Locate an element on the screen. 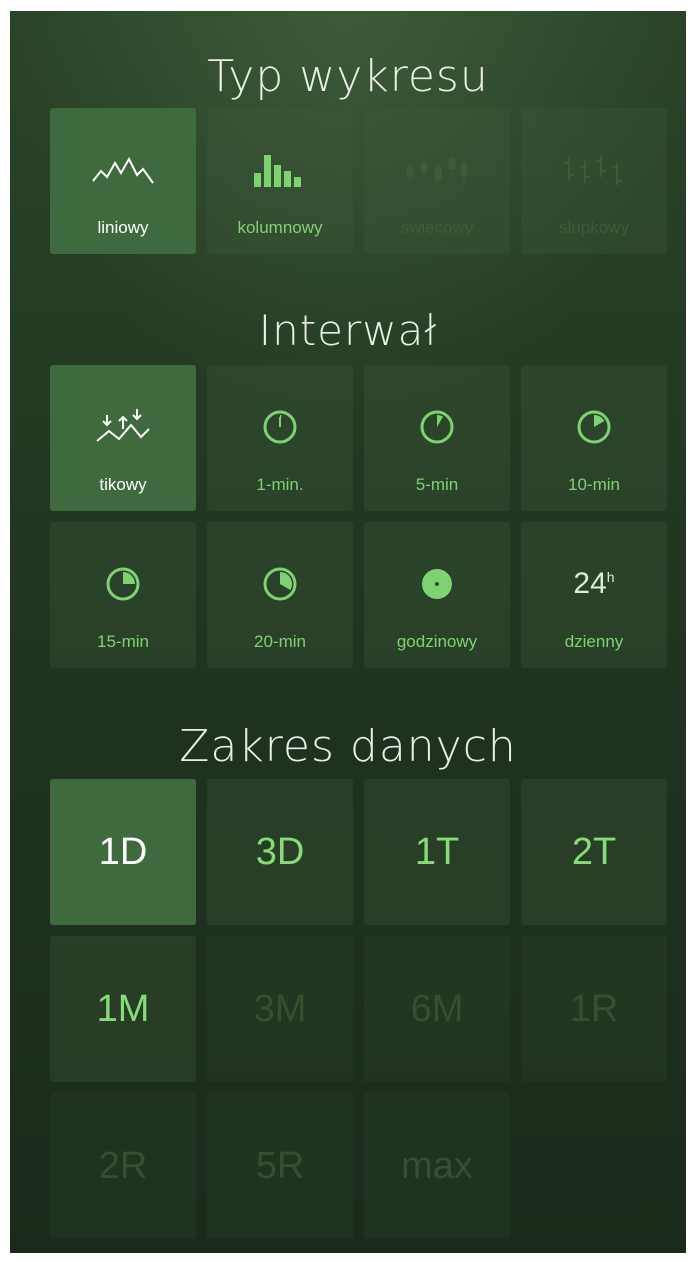  range-3m-button: 3M is located at coordinates (280, 1009).